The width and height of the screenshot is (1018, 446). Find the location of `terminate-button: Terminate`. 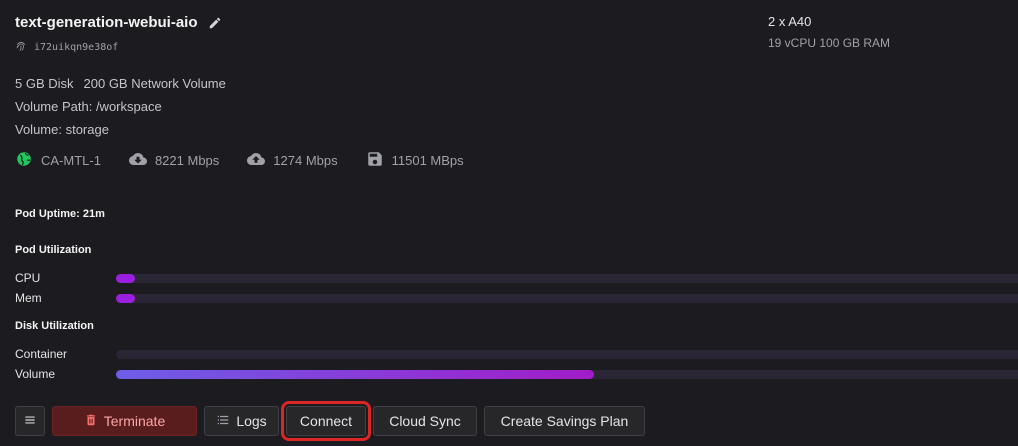

terminate-button: Terminate is located at coordinates (124, 421).